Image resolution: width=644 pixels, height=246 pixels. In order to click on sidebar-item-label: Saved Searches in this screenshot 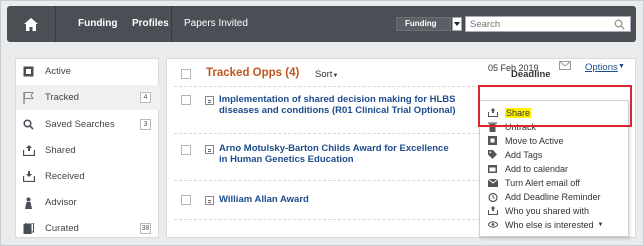, I will do `click(80, 124)`.